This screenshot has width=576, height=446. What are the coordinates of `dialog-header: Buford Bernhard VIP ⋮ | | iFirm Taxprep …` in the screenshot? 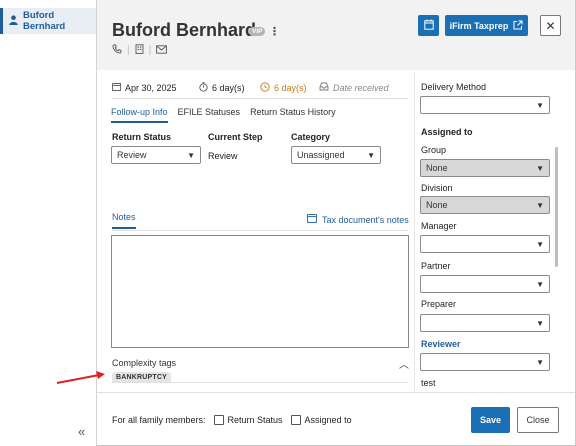 It's located at (336, 35).